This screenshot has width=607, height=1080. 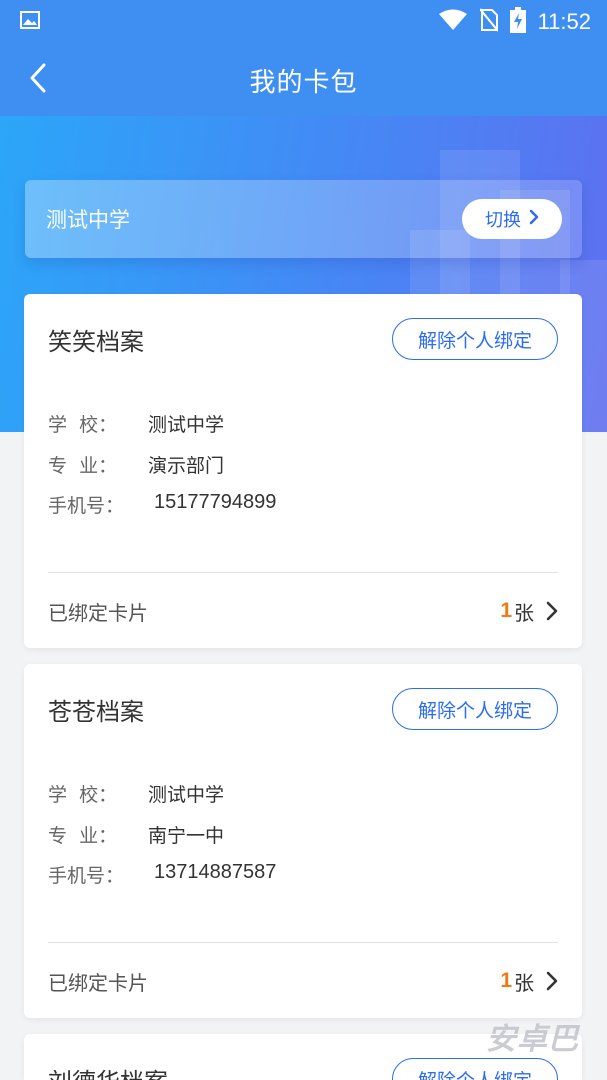 I want to click on status-time: 11:52, so click(x=564, y=21).